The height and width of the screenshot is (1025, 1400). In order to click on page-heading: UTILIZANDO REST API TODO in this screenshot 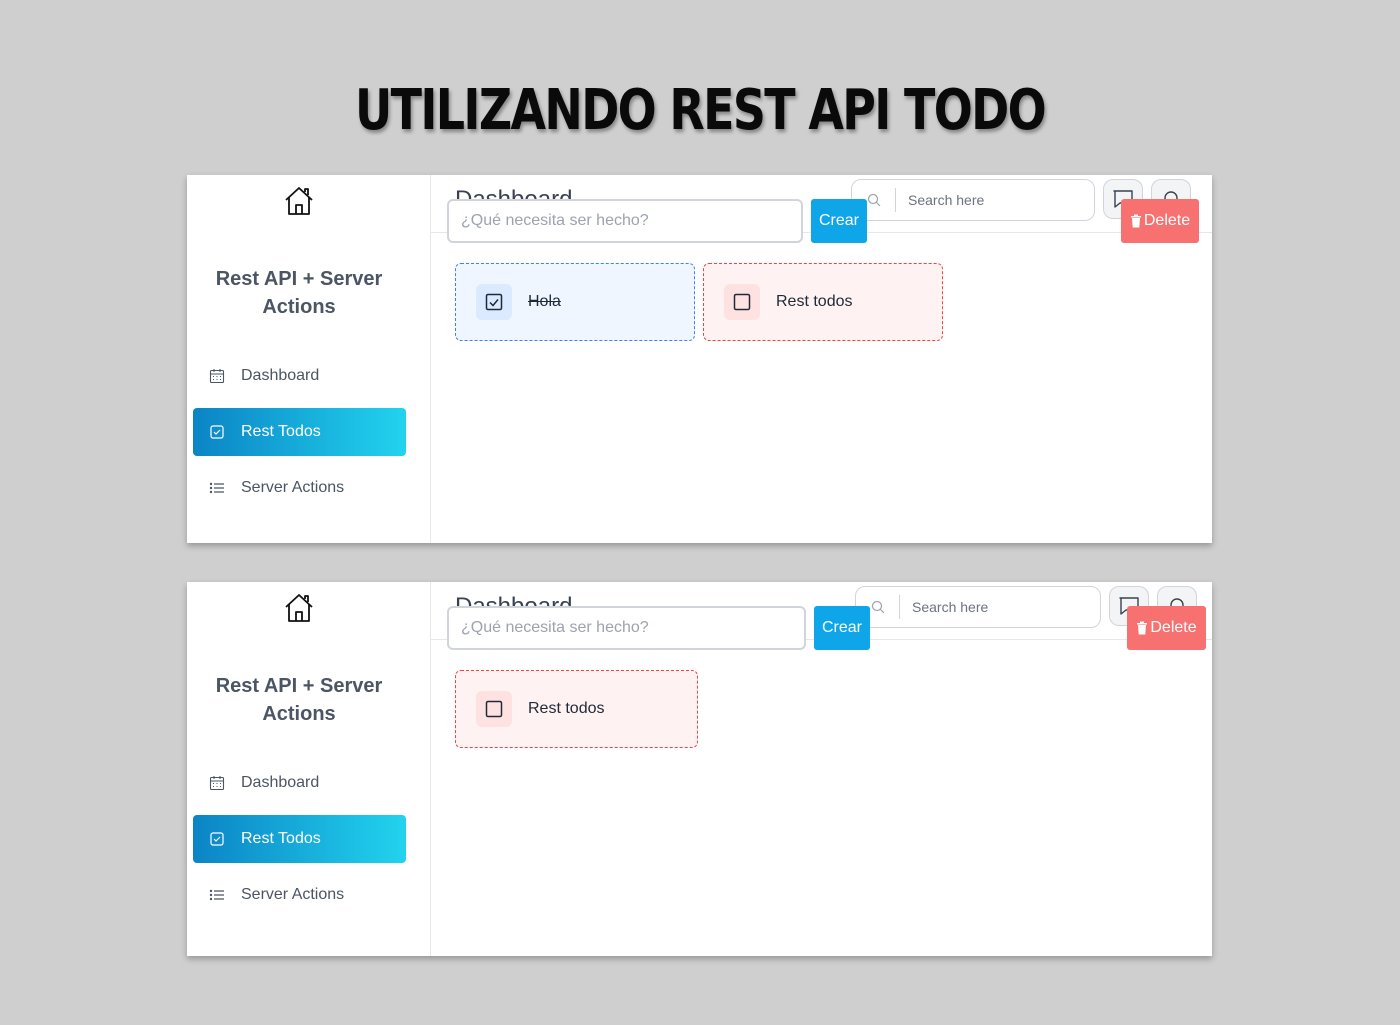, I will do `click(701, 110)`.